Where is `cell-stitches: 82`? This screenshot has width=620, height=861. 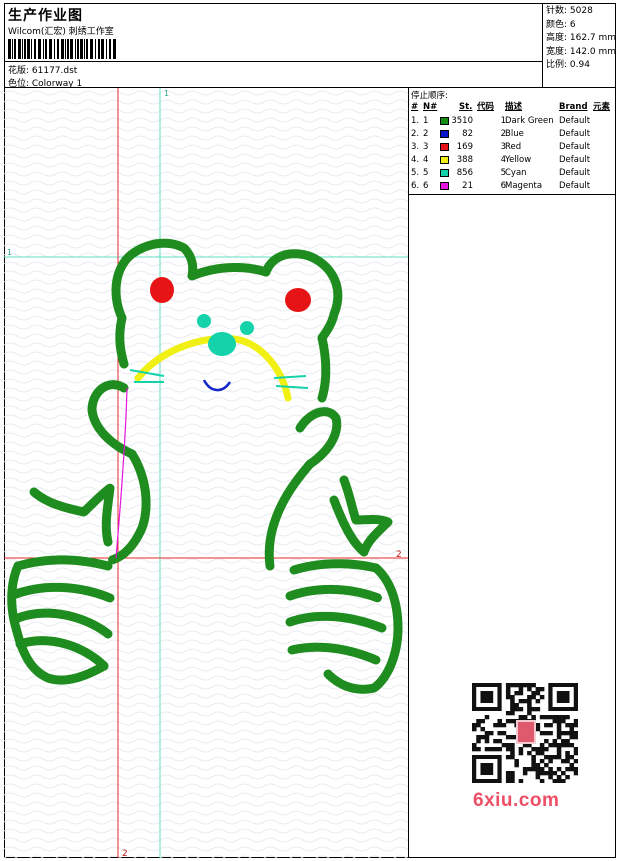
cell-stitches: 82 is located at coordinates (467, 134).